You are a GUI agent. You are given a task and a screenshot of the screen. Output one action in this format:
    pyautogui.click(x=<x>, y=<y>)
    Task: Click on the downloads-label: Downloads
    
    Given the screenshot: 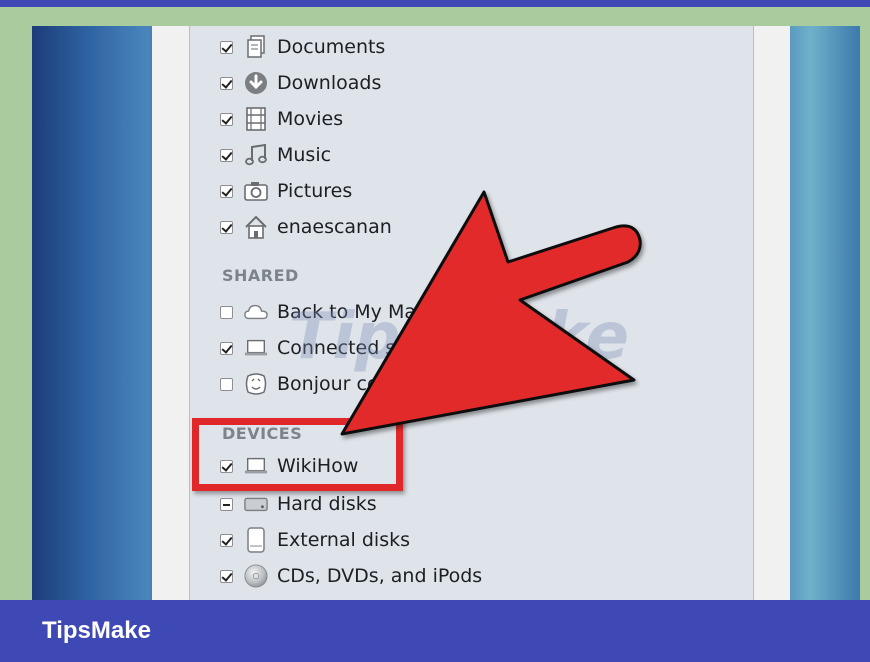 What is the action you would take?
    pyautogui.click(x=329, y=83)
    